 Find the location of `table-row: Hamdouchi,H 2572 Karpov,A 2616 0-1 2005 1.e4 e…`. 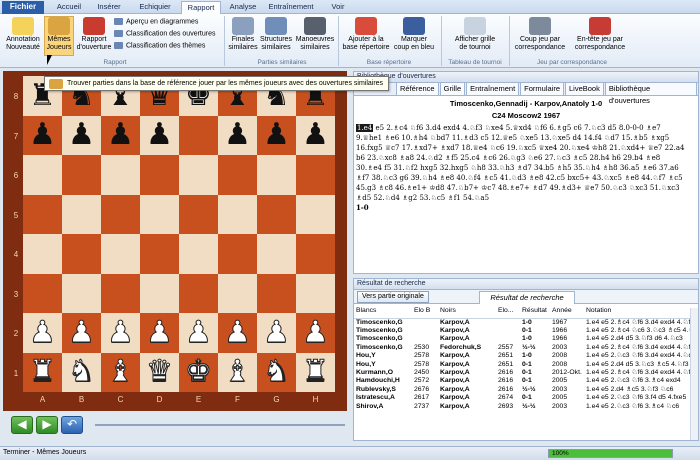

table-row: Hamdouchi,H 2572 Karpov,A 2616 0-1 2005 1.e4 e… is located at coordinates (524, 381).